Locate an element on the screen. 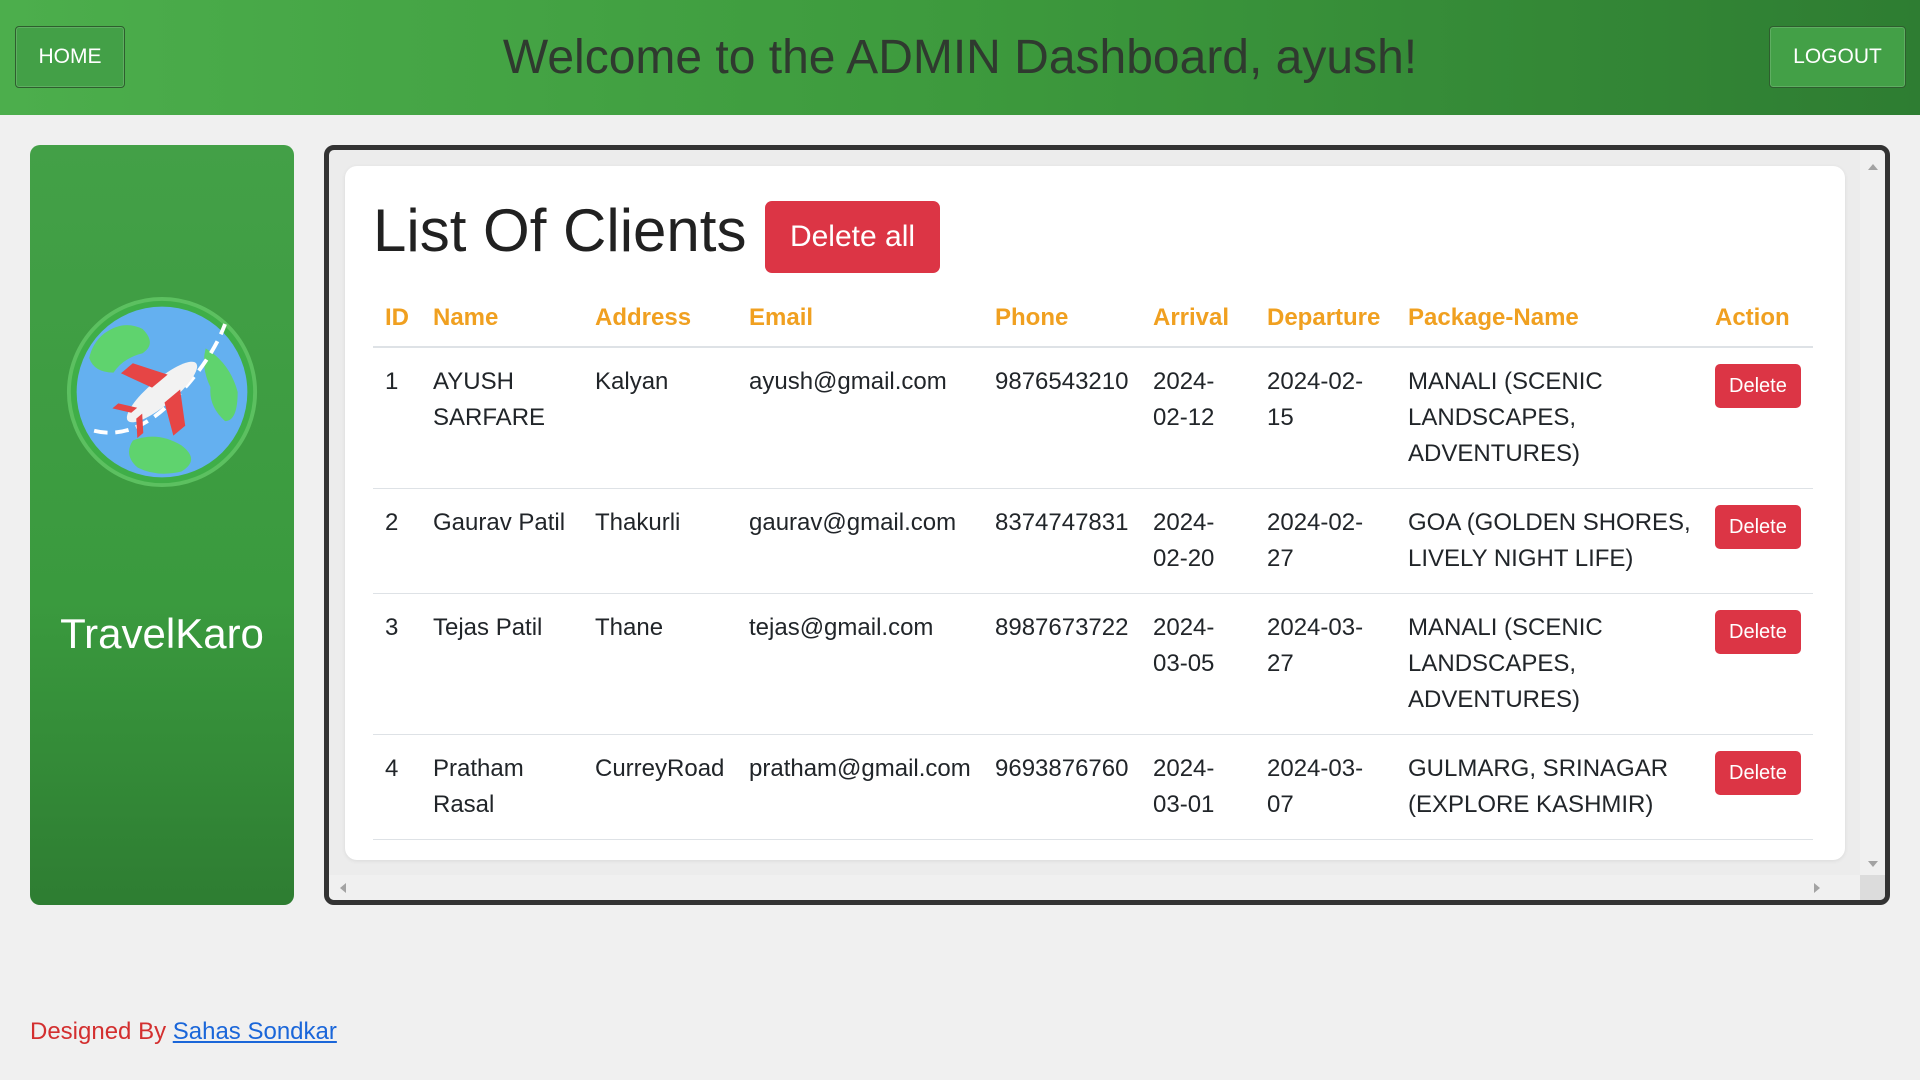  cell-id: 4 is located at coordinates (397, 787).